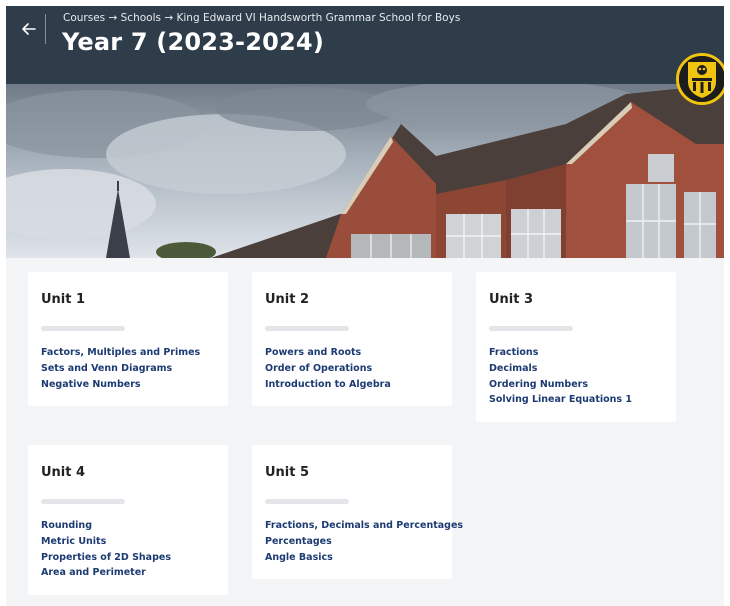 The height and width of the screenshot is (606, 730). Describe the element at coordinates (141, 18) in the screenshot. I see `breadcrumb-schools: Schools` at that location.